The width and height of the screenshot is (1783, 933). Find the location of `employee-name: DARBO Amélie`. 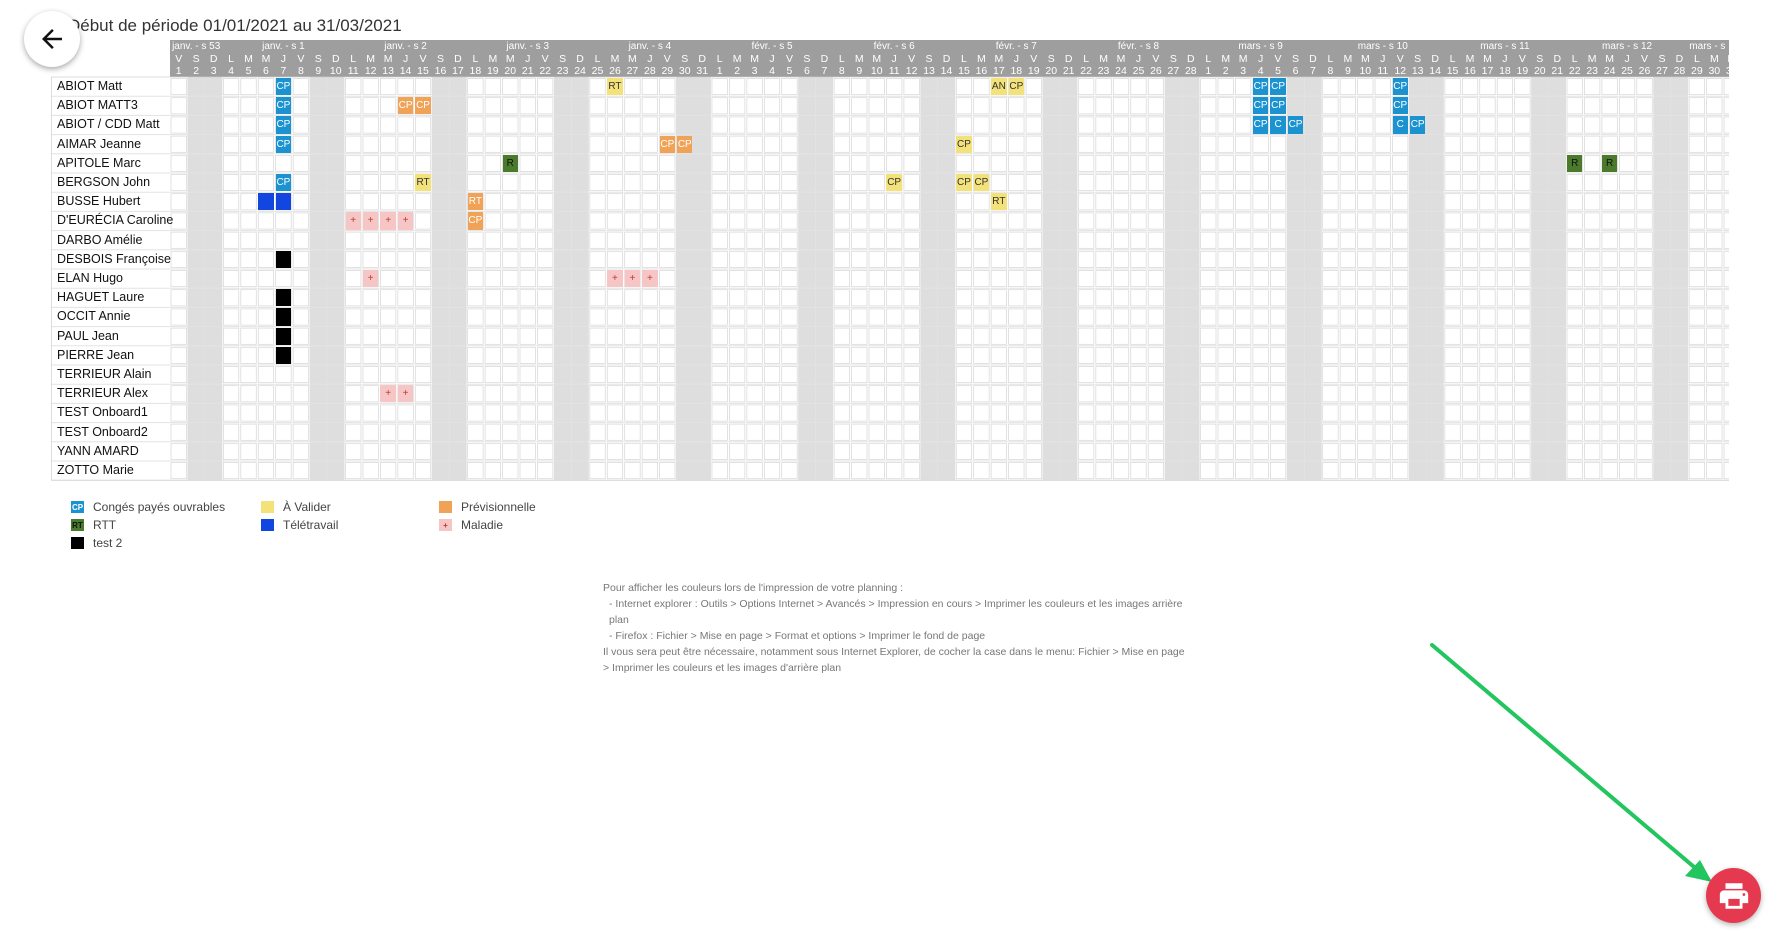

employee-name: DARBO Amélie is located at coordinates (99, 240).